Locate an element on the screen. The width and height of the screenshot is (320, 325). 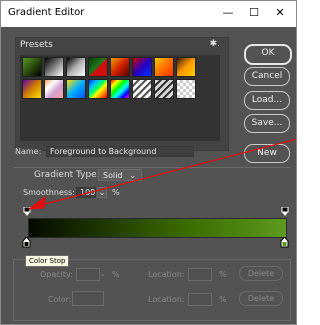
window-title: Gradient Editor is located at coordinates (46, 12).